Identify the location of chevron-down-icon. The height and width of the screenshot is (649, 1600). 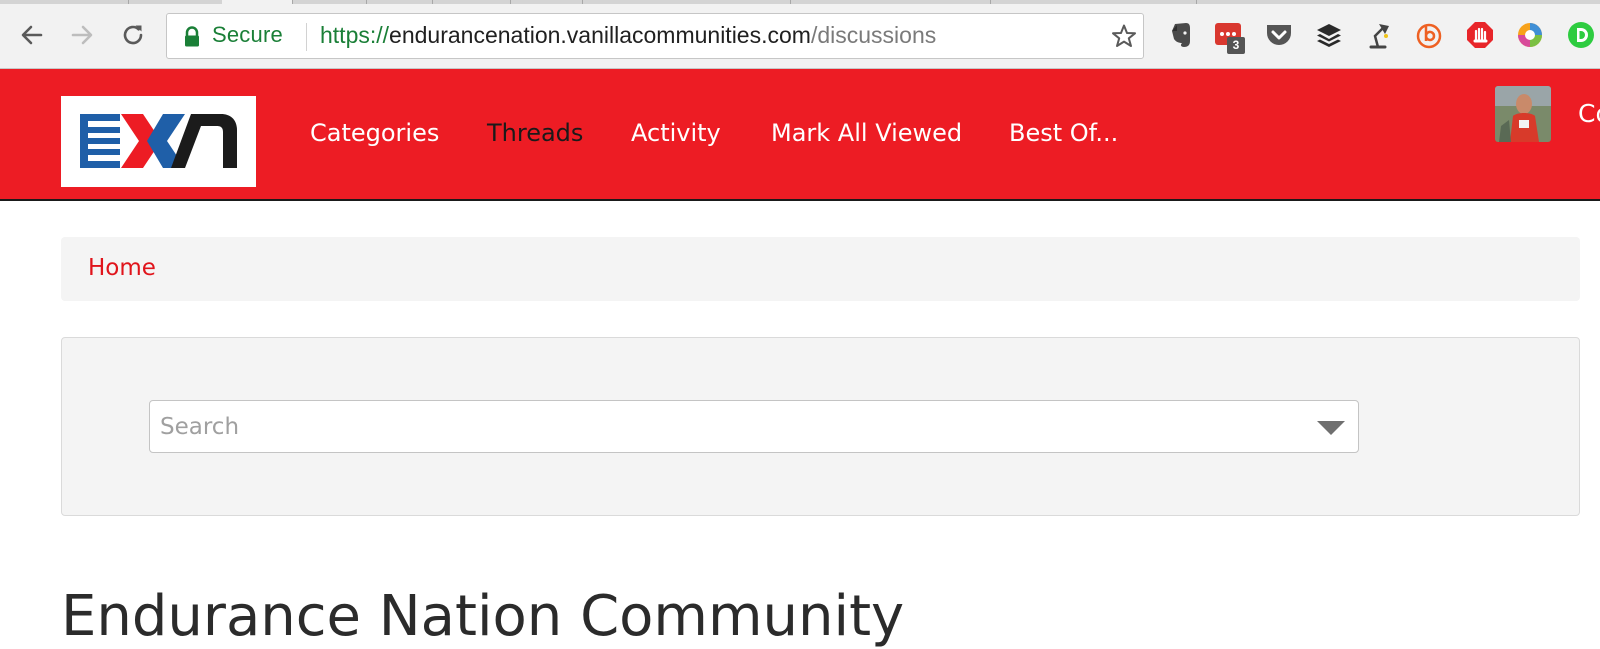
(1331, 428).